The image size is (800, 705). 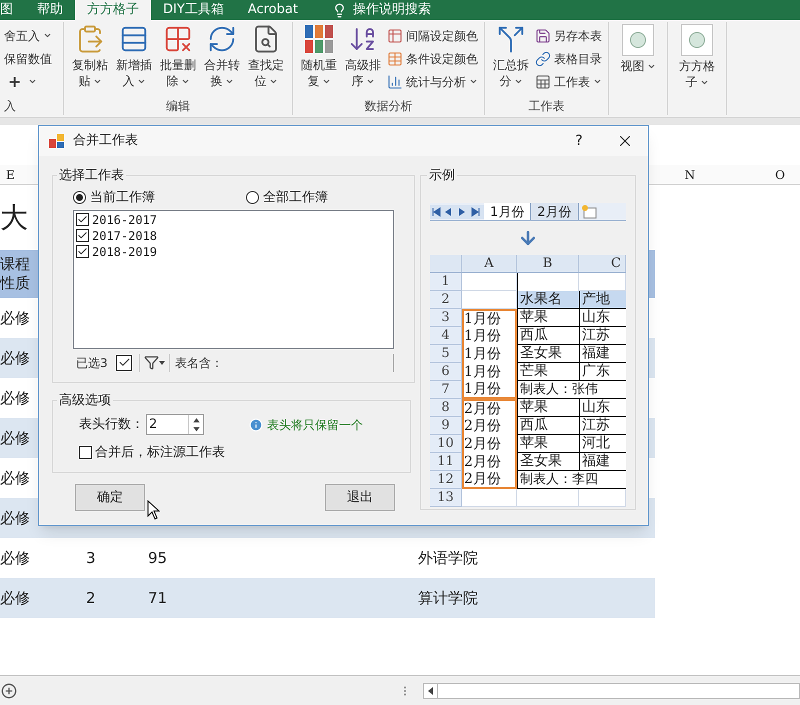 What do you see at coordinates (193, 10) in the screenshot?
I see `ribbon-tab: DIY工具箱` at bounding box center [193, 10].